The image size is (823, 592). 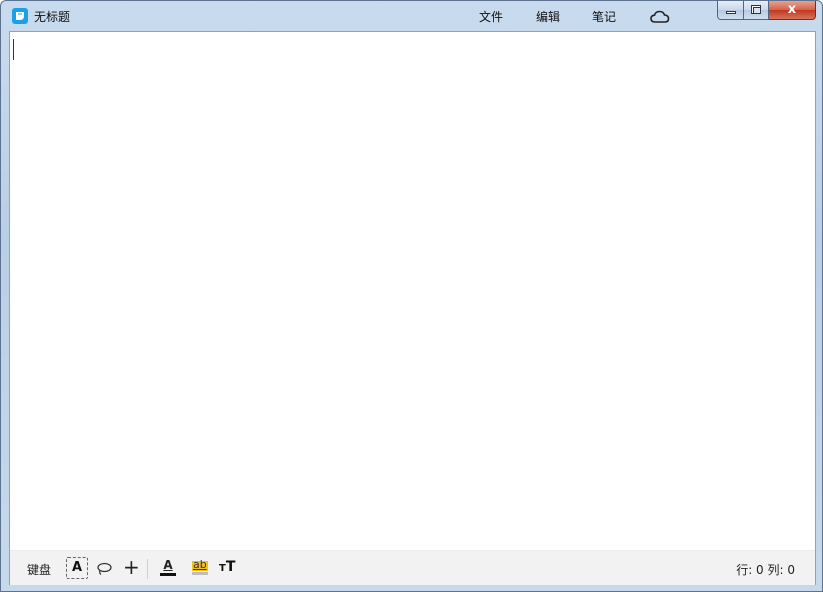 I want to click on cloud-icon, so click(x=660, y=18).